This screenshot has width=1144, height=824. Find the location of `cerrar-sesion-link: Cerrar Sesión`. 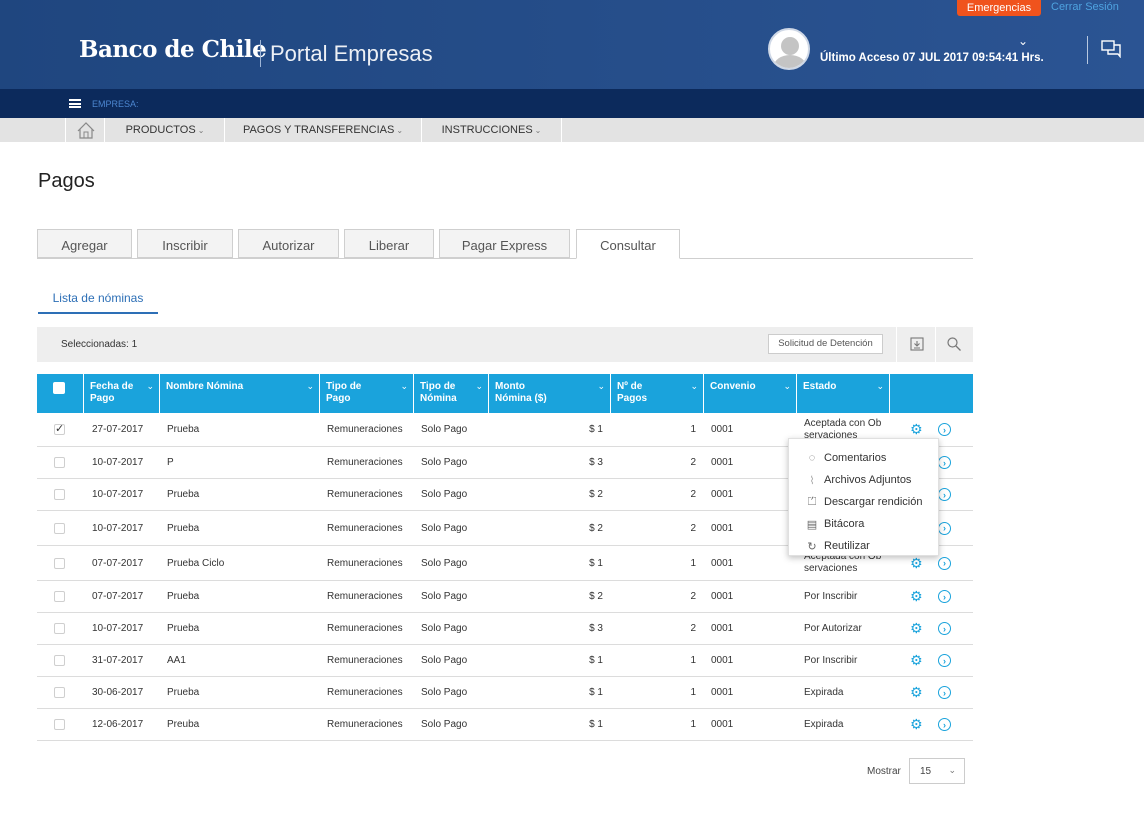

cerrar-sesion-link: Cerrar Sesión is located at coordinates (1085, 7).